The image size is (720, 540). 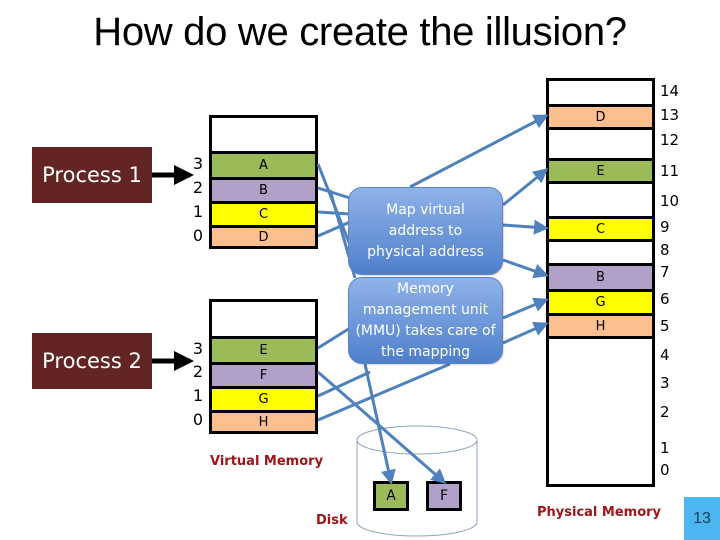 I want to click on page-content: C, so click(x=263, y=214).